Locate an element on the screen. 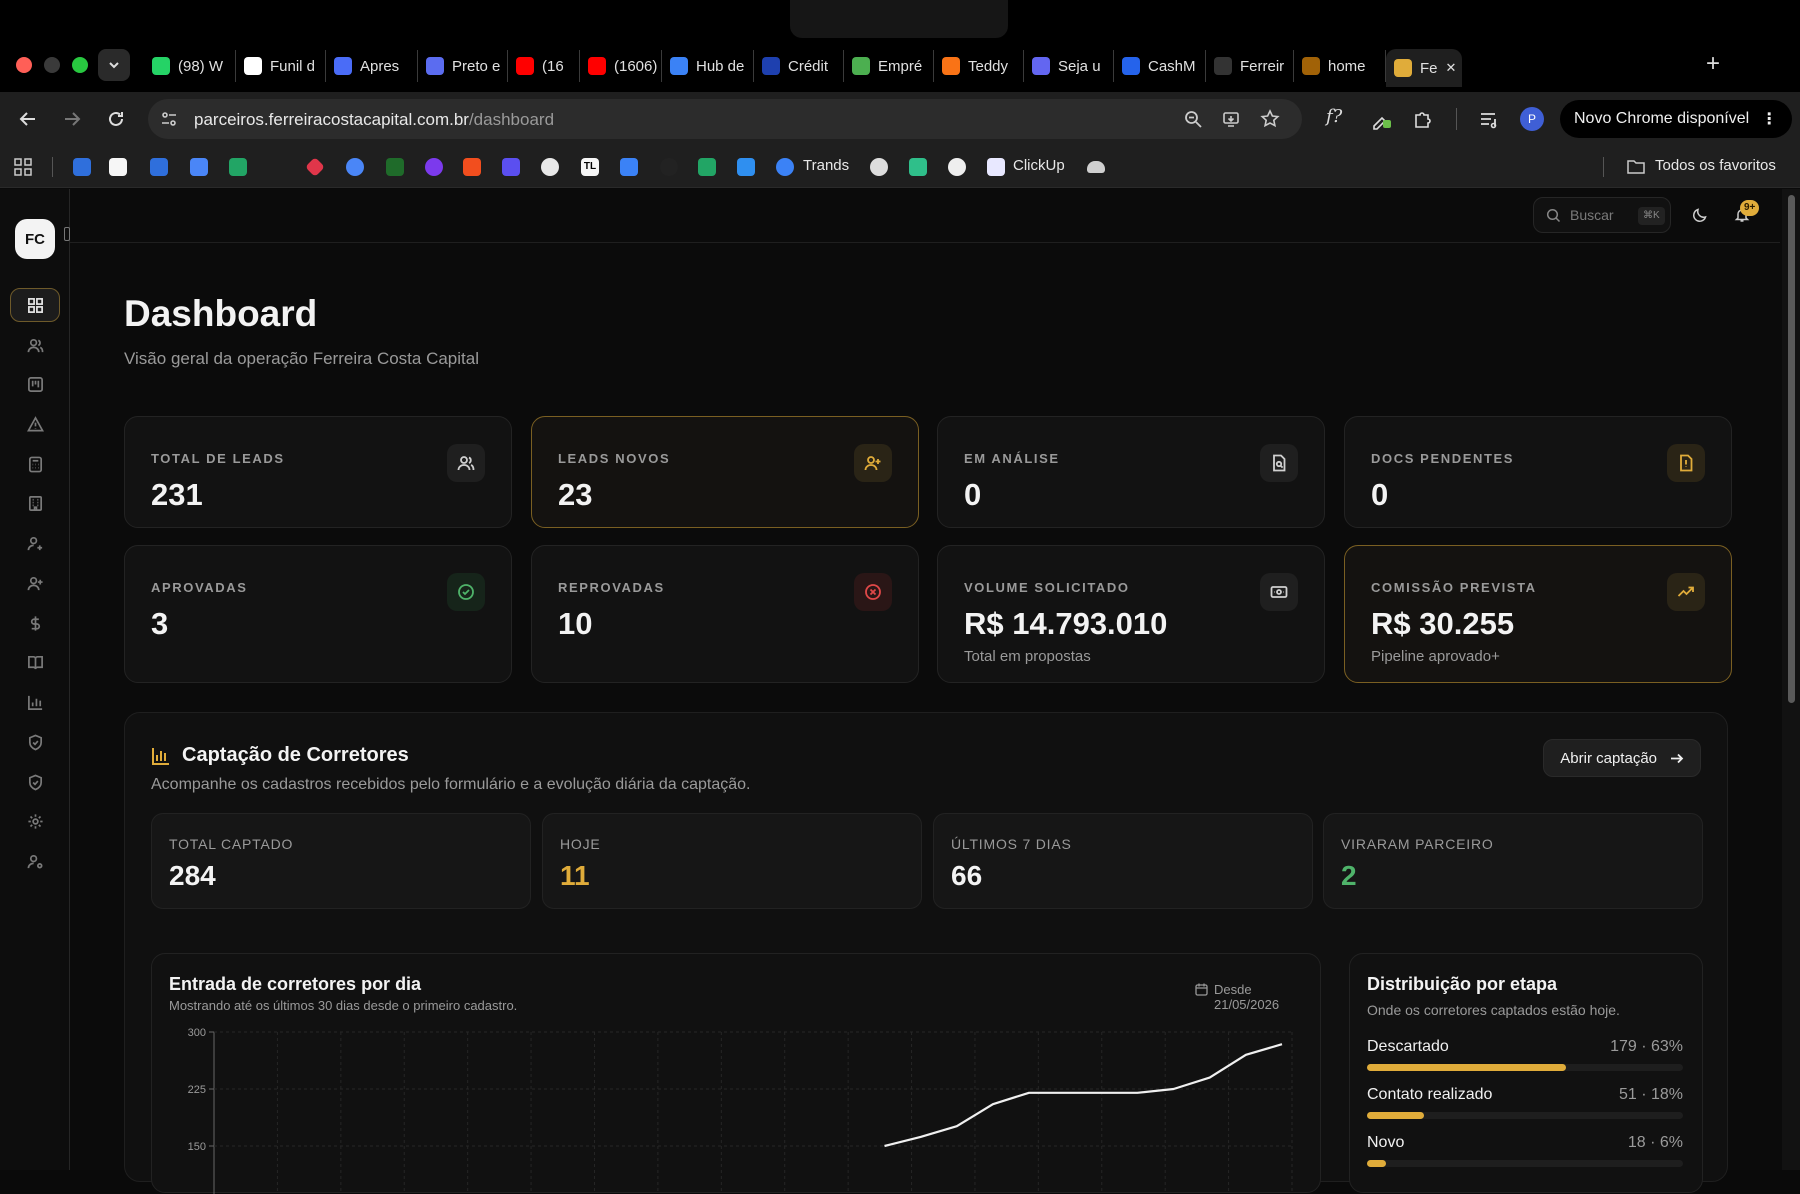 Image resolution: width=1800 pixels, height=1194 pixels. tab-search-button is located at coordinates (114, 65).